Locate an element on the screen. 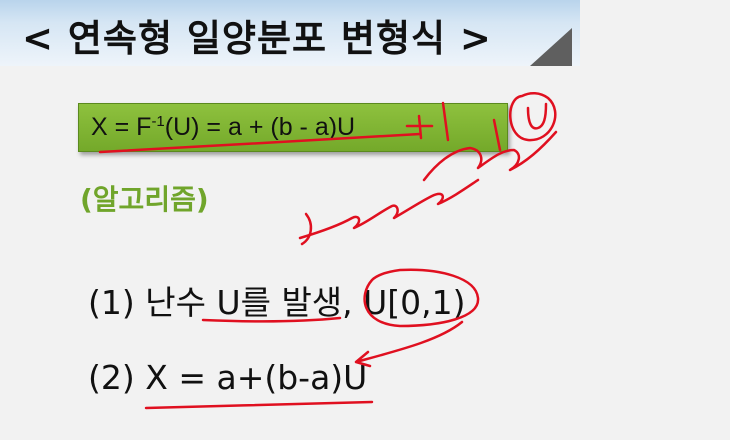 The image size is (730, 440). ink-circled-u is located at coordinates (533, 117).